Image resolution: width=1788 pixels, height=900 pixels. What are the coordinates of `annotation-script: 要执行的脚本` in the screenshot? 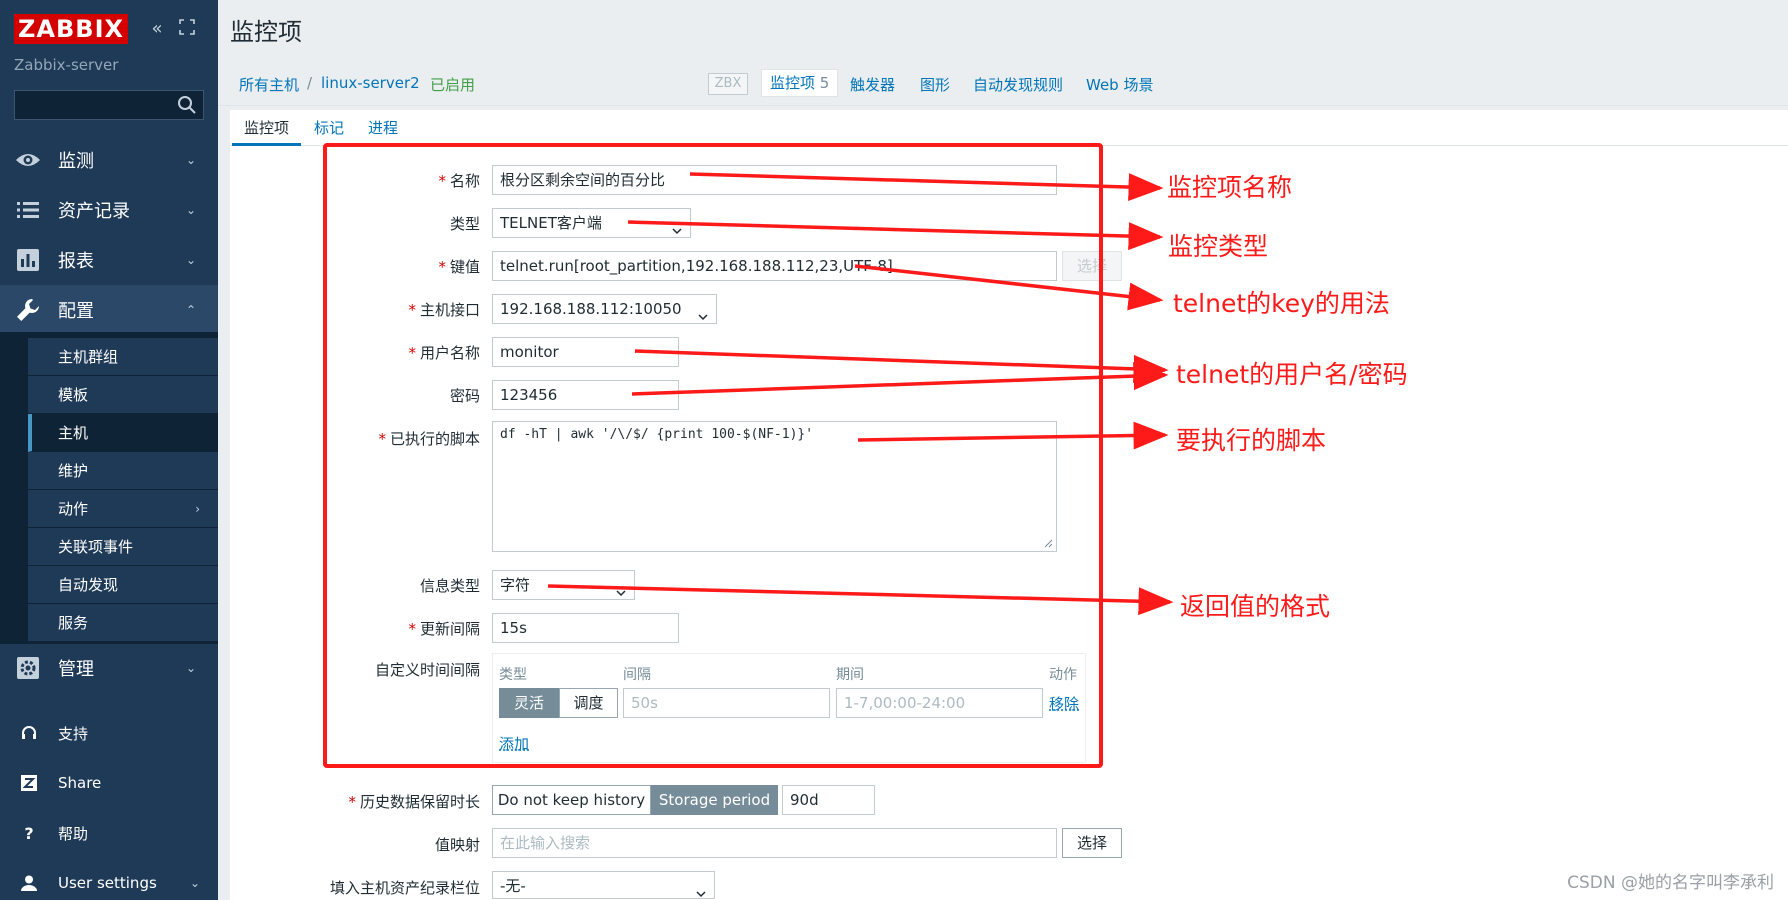 It's located at (1251, 440).